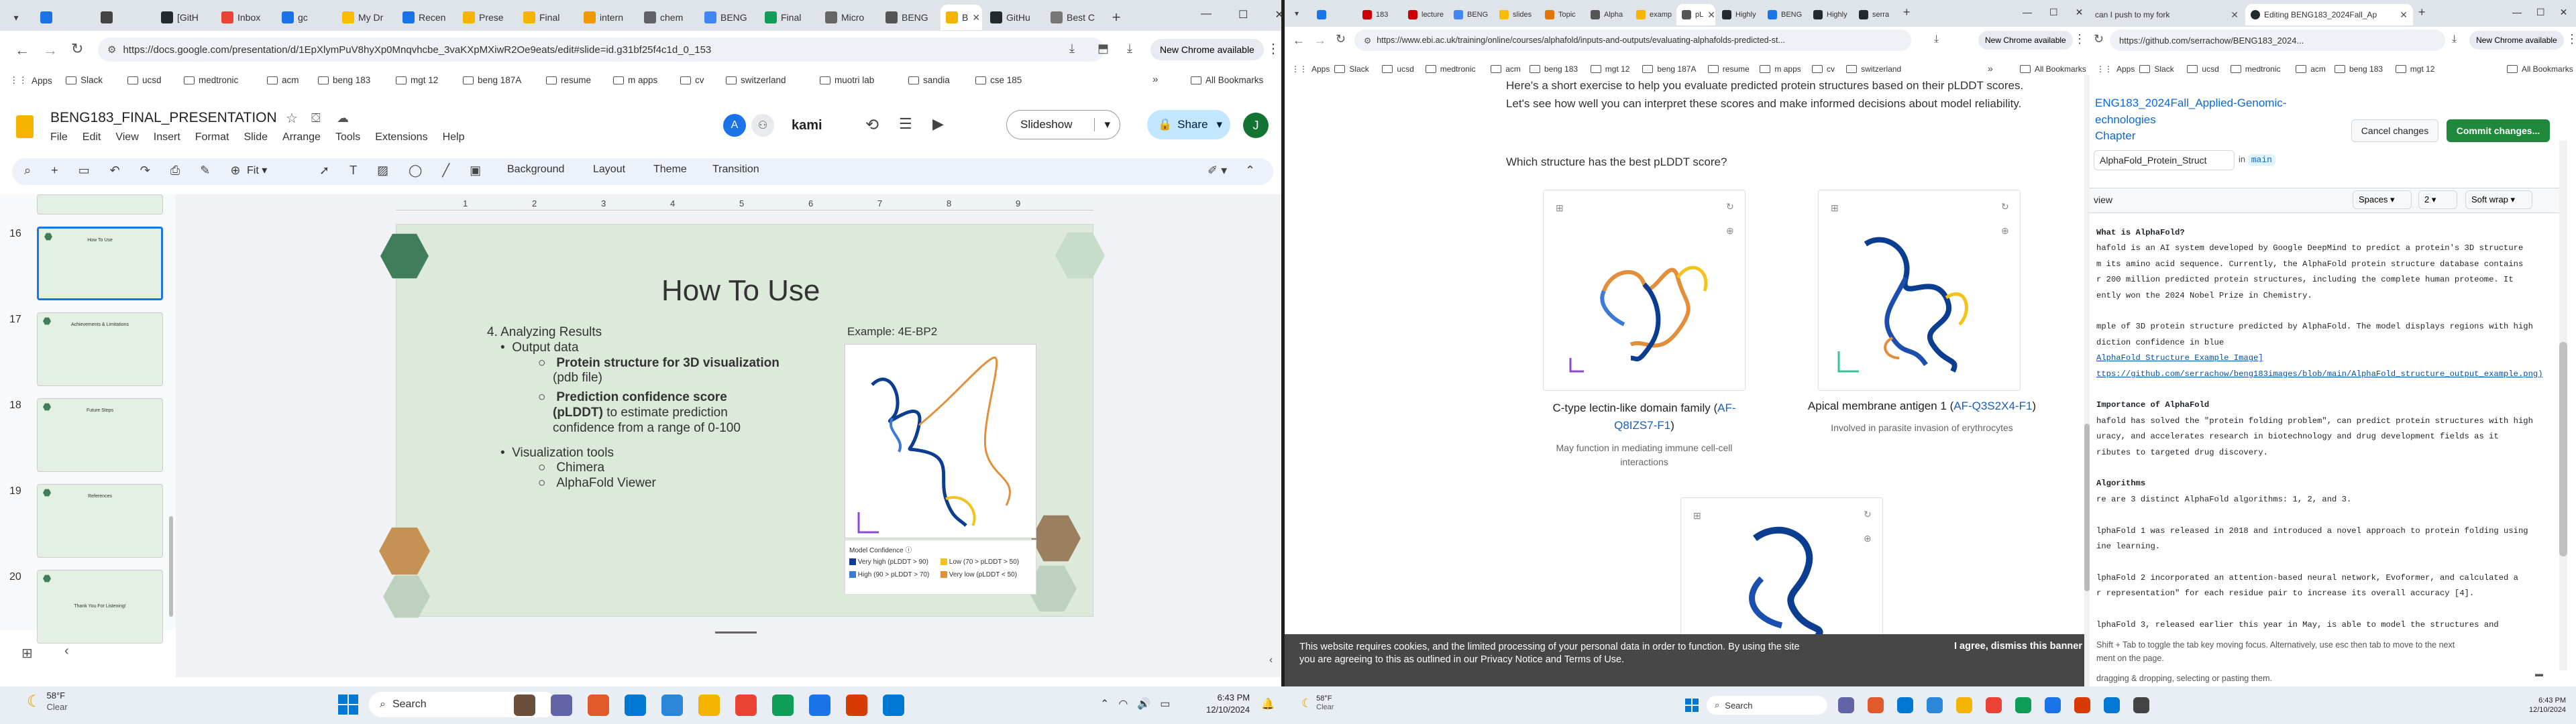  What do you see at coordinates (1964, 705) in the screenshot?
I see `files-icon` at bounding box center [1964, 705].